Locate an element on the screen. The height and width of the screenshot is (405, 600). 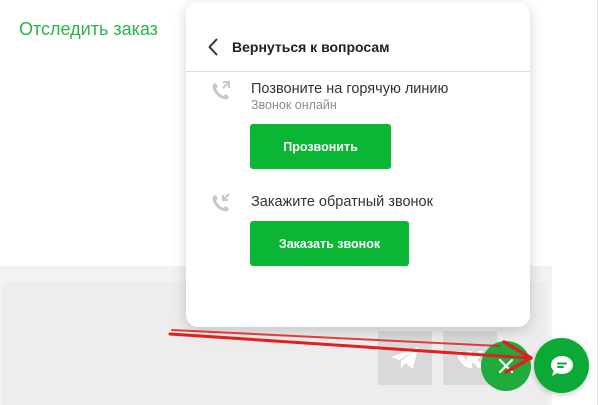
back-to-questions-label: Вернуться к вопросам is located at coordinates (311, 47).